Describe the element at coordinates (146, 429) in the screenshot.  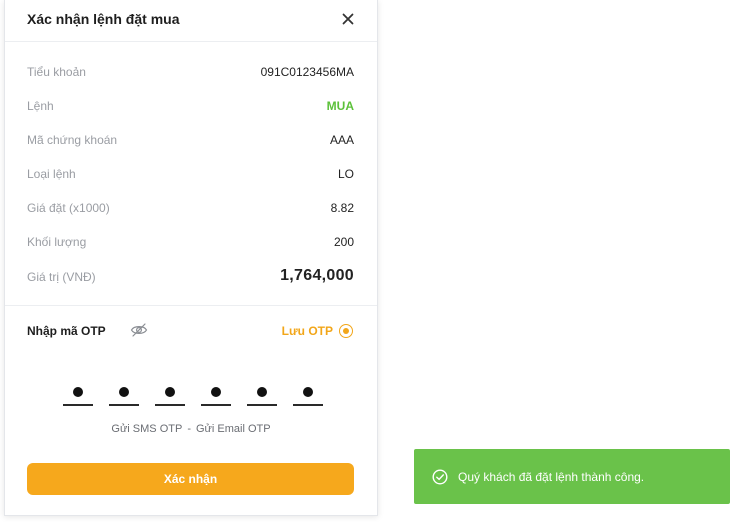
I see `send-sms-otp-link: Gửi SMS OTP` at that location.